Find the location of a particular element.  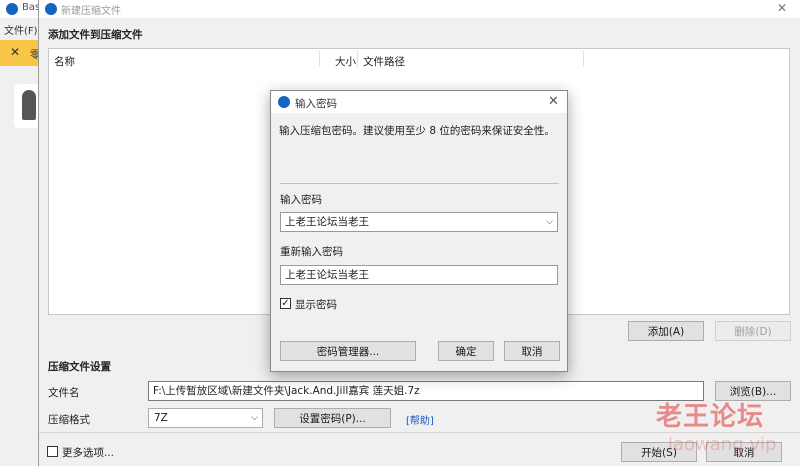

password-label: 输入密码 is located at coordinates (301, 200).